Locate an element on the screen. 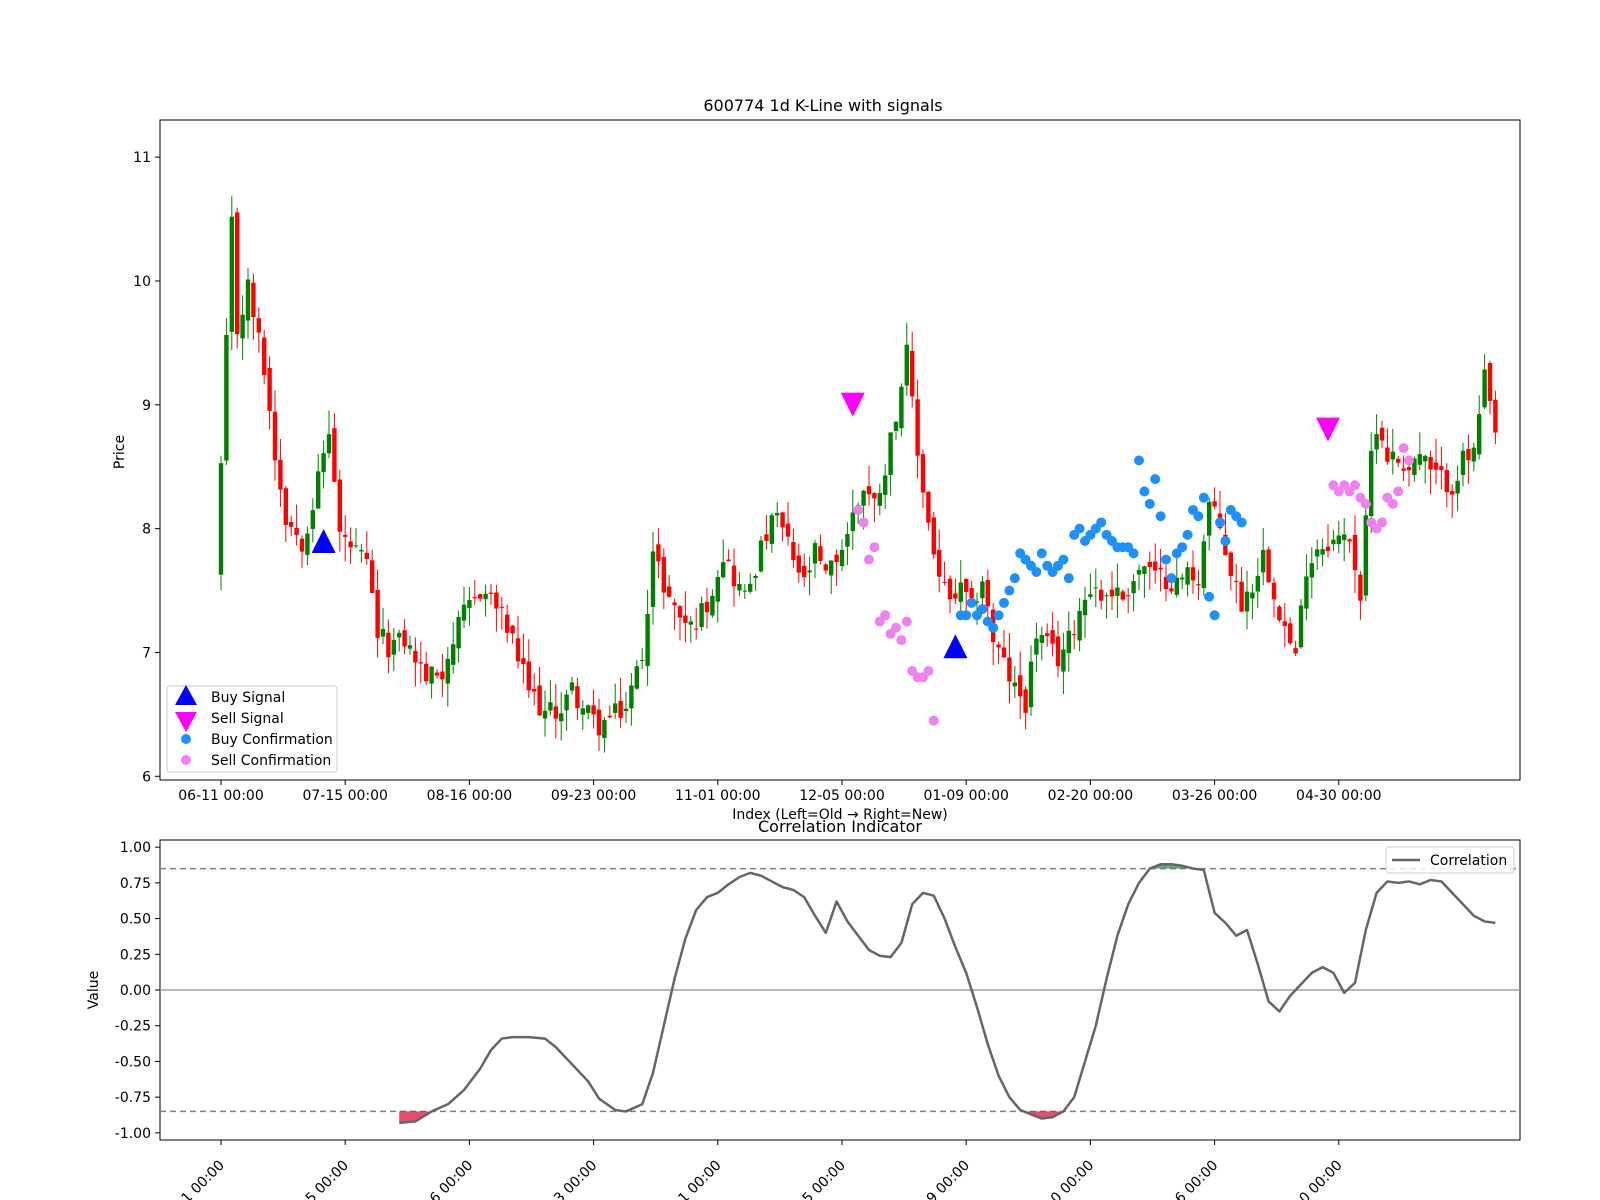  kline-x-tick-label: 06-11 00:00 is located at coordinates (220, 796).